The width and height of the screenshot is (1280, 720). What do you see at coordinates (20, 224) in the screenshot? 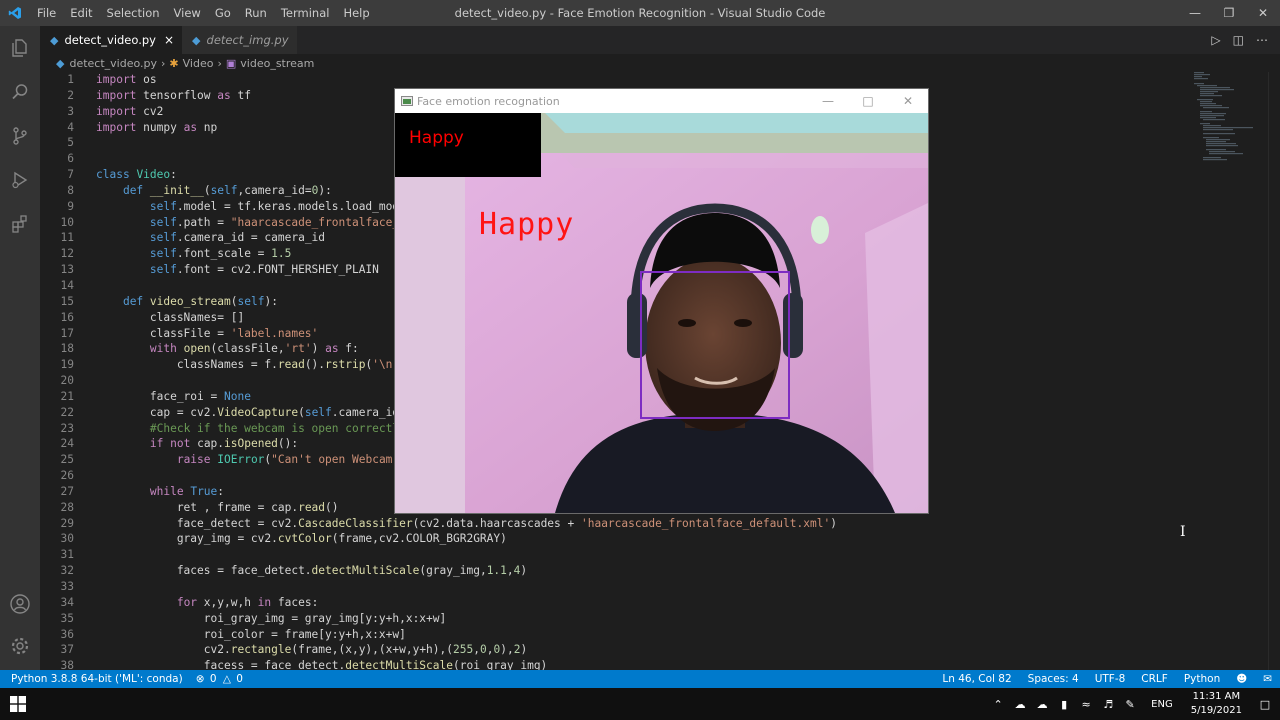
I see `extensions-icon` at bounding box center [20, 224].